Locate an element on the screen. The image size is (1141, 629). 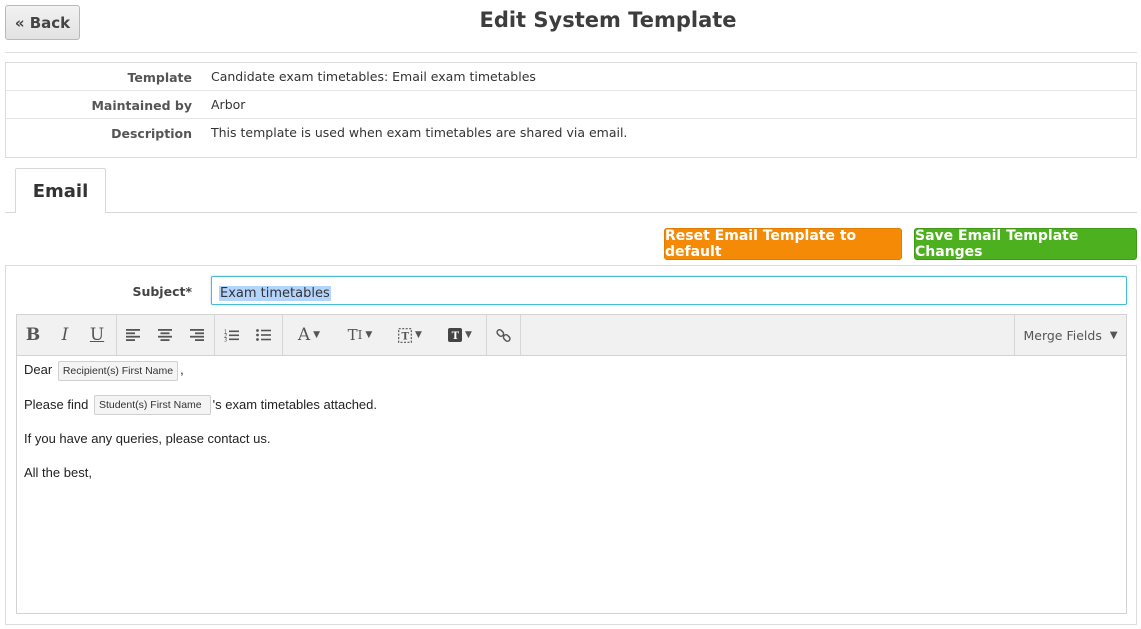
italic-icon: I is located at coordinates (65, 335).